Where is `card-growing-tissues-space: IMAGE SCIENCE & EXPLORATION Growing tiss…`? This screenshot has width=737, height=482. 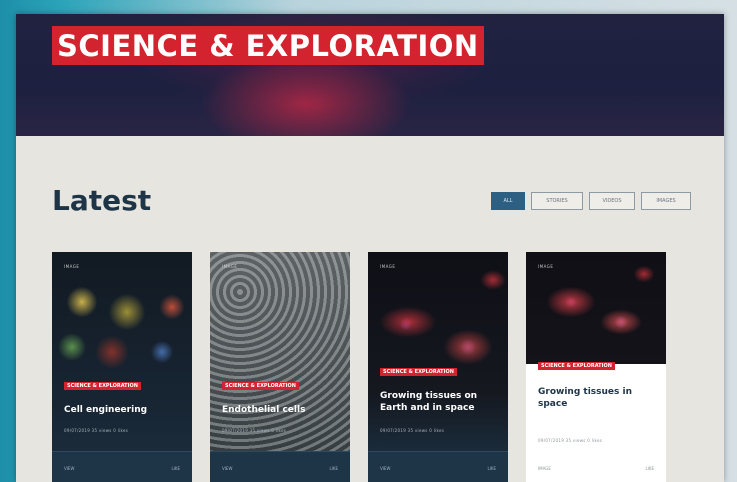 card-growing-tissues-space: IMAGE SCIENCE & EXPLORATION Growing tiss… is located at coordinates (596, 367).